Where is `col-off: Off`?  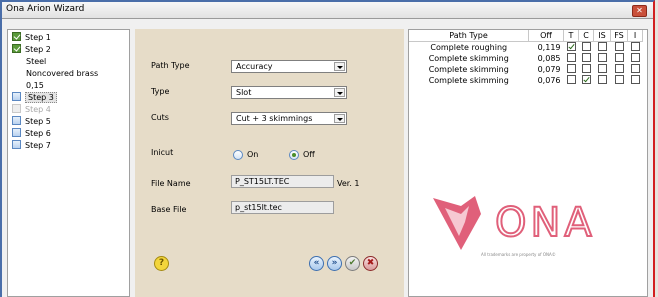
col-off: Off is located at coordinates (546, 36).